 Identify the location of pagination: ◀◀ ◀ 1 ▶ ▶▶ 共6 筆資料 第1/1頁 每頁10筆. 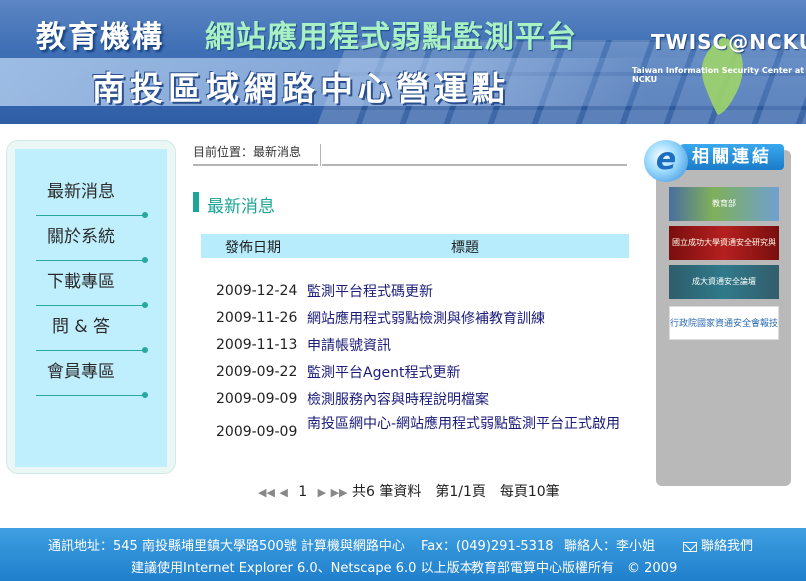
(409, 491).